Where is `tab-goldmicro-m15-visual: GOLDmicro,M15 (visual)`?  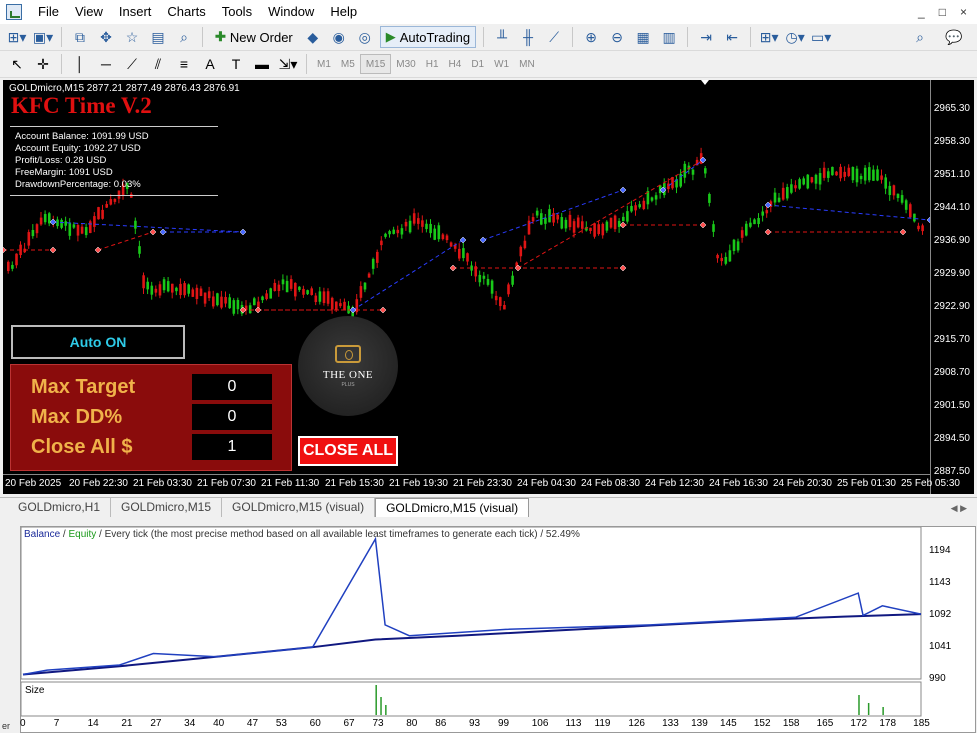 tab-goldmicro-m15-visual: GOLDmicro,M15 (visual) is located at coordinates (299, 507).